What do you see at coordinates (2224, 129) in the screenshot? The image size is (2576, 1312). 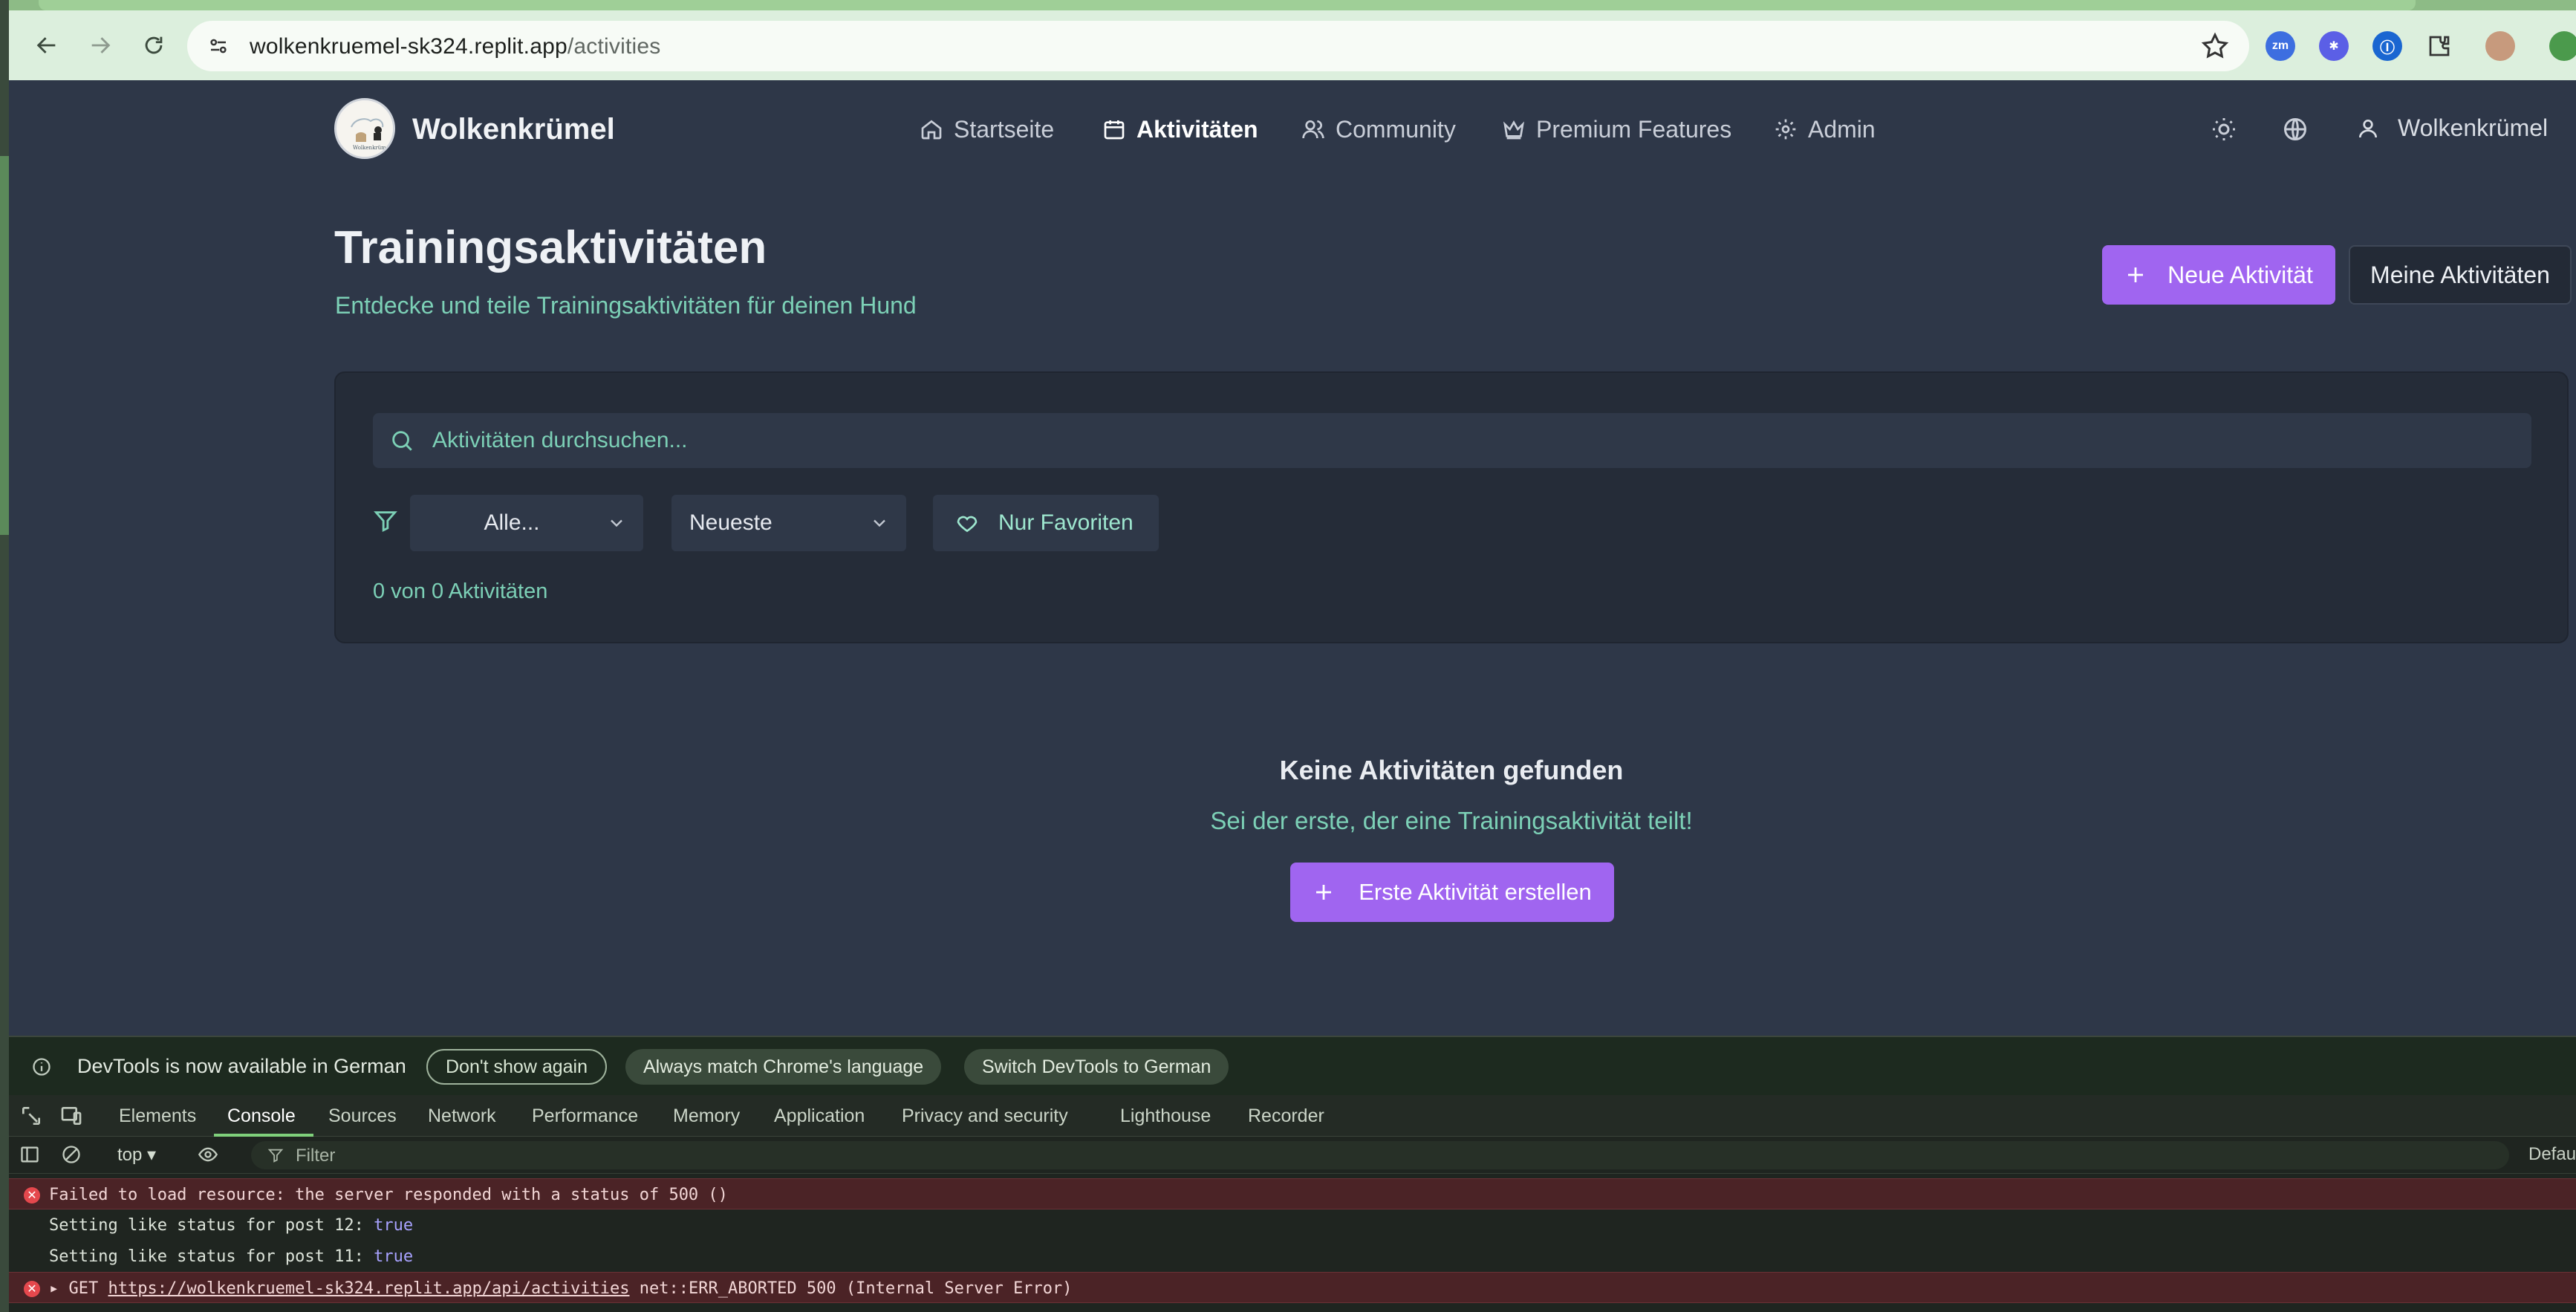 I see `theme-sun-icon` at bounding box center [2224, 129].